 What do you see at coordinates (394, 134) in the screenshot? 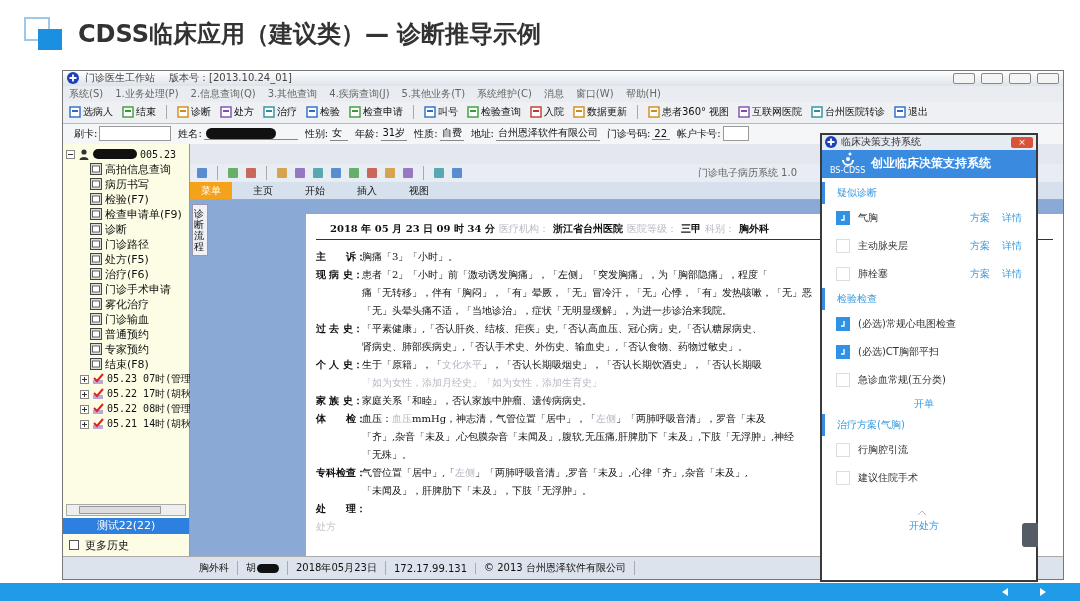
I see `field-value: 31岁` at bounding box center [394, 134].